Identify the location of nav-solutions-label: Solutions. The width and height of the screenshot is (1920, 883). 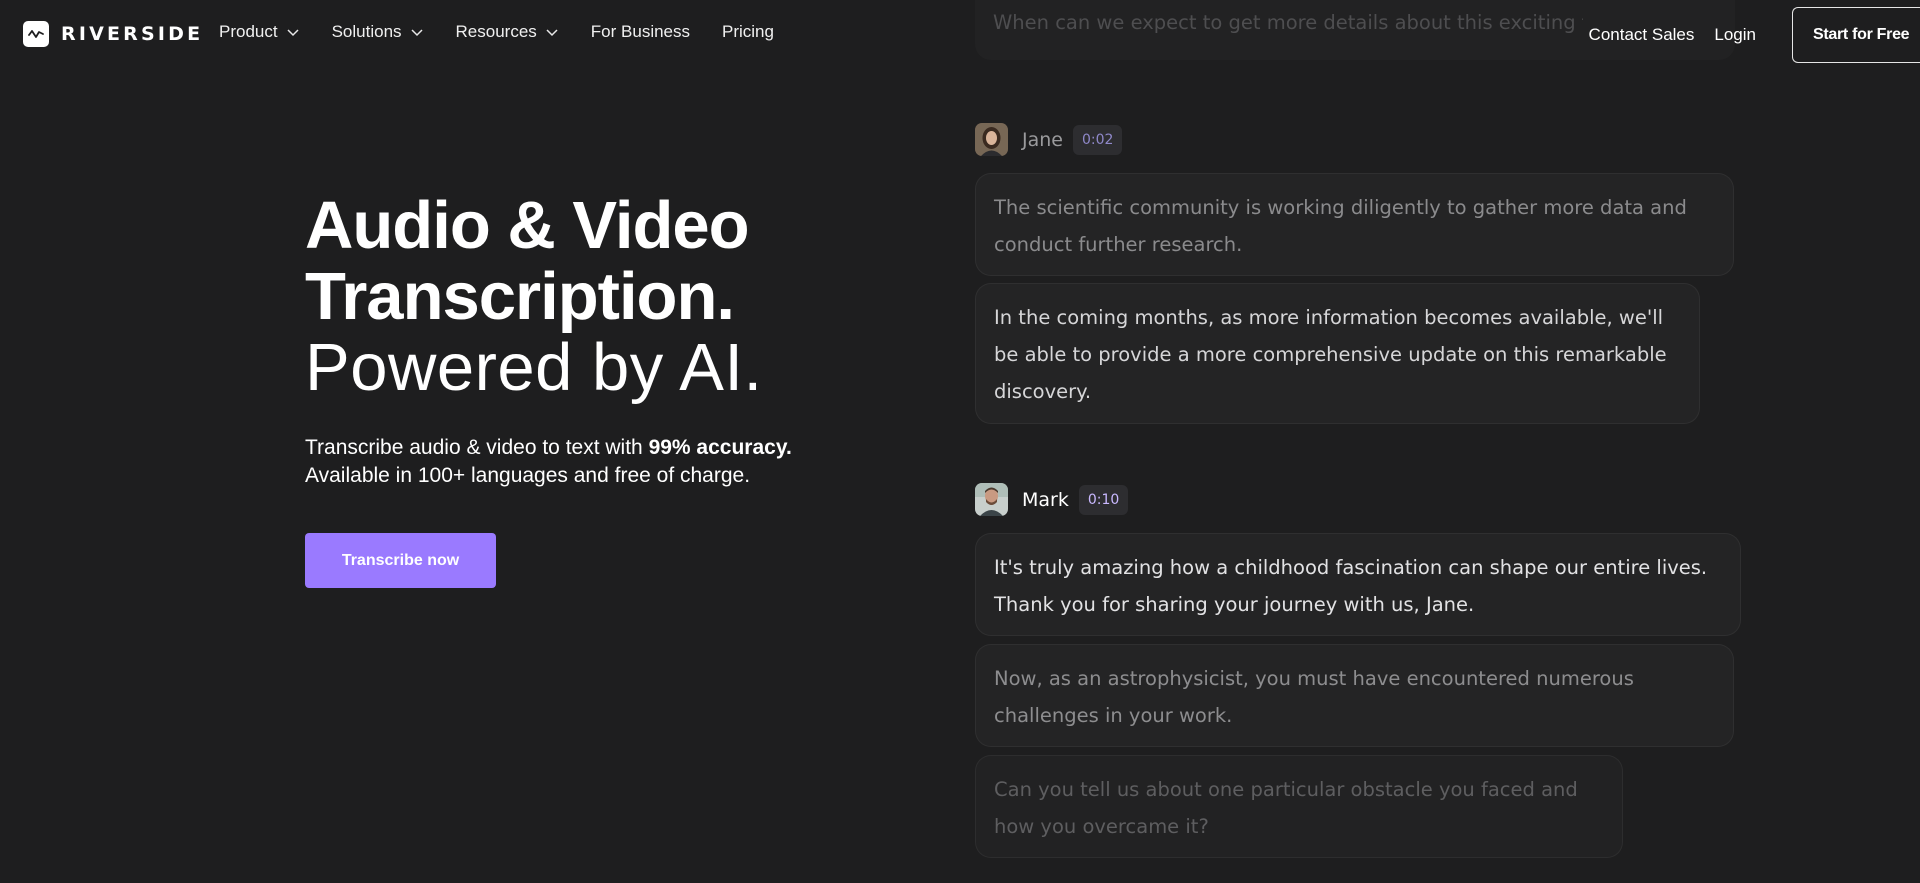
(366, 31).